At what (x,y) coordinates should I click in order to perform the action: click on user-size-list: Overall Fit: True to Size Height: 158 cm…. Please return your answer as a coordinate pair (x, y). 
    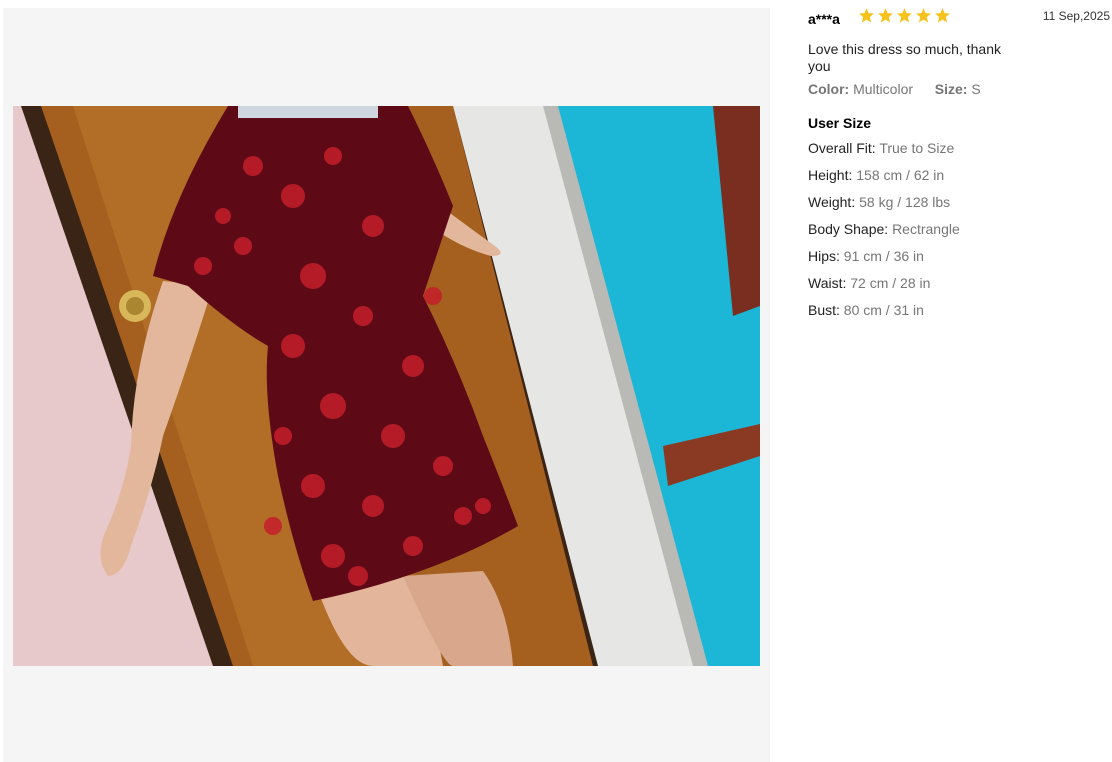
    Looking at the image, I should click on (960, 229).